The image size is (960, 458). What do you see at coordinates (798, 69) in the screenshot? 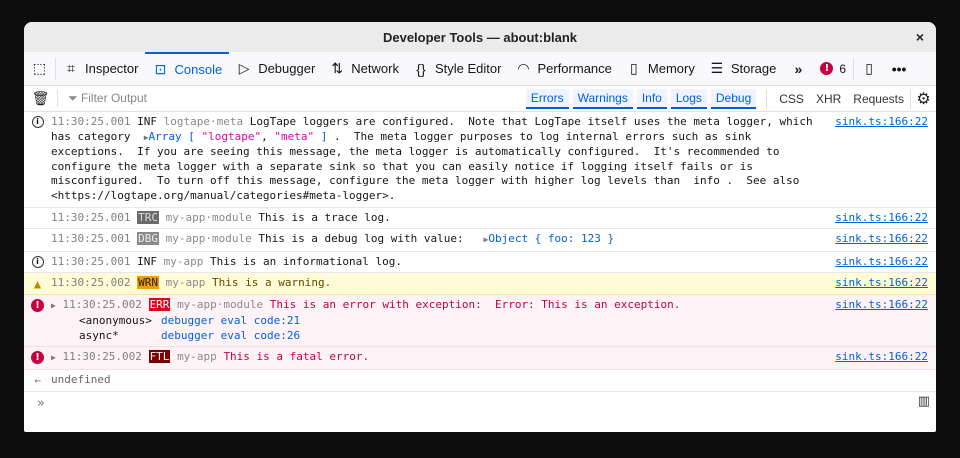
I see `more-tools-button: »` at bounding box center [798, 69].